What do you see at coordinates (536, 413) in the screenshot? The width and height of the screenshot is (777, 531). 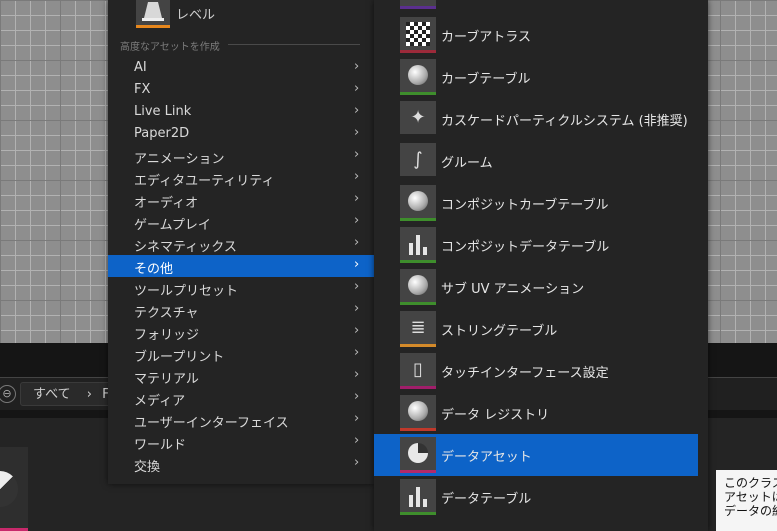 I see `submenu-item: データ レジストリ` at bounding box center [536, 413].